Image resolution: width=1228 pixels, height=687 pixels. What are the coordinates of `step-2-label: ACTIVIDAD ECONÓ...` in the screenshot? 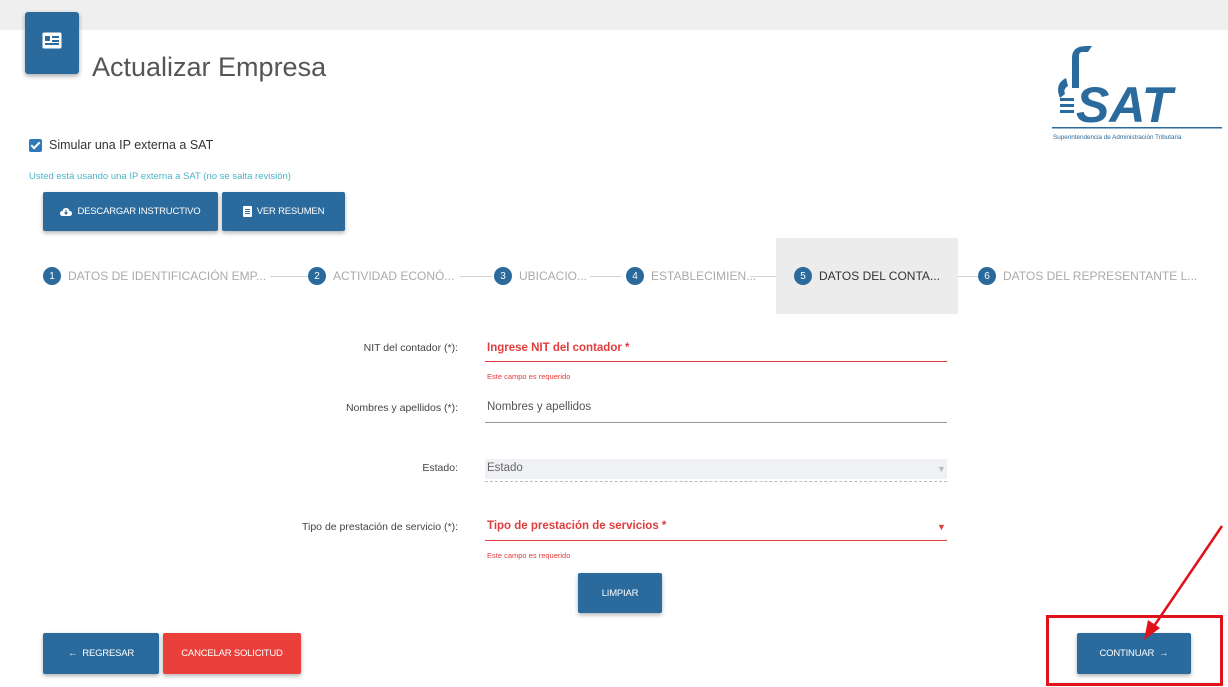 It's located at (394, 276).